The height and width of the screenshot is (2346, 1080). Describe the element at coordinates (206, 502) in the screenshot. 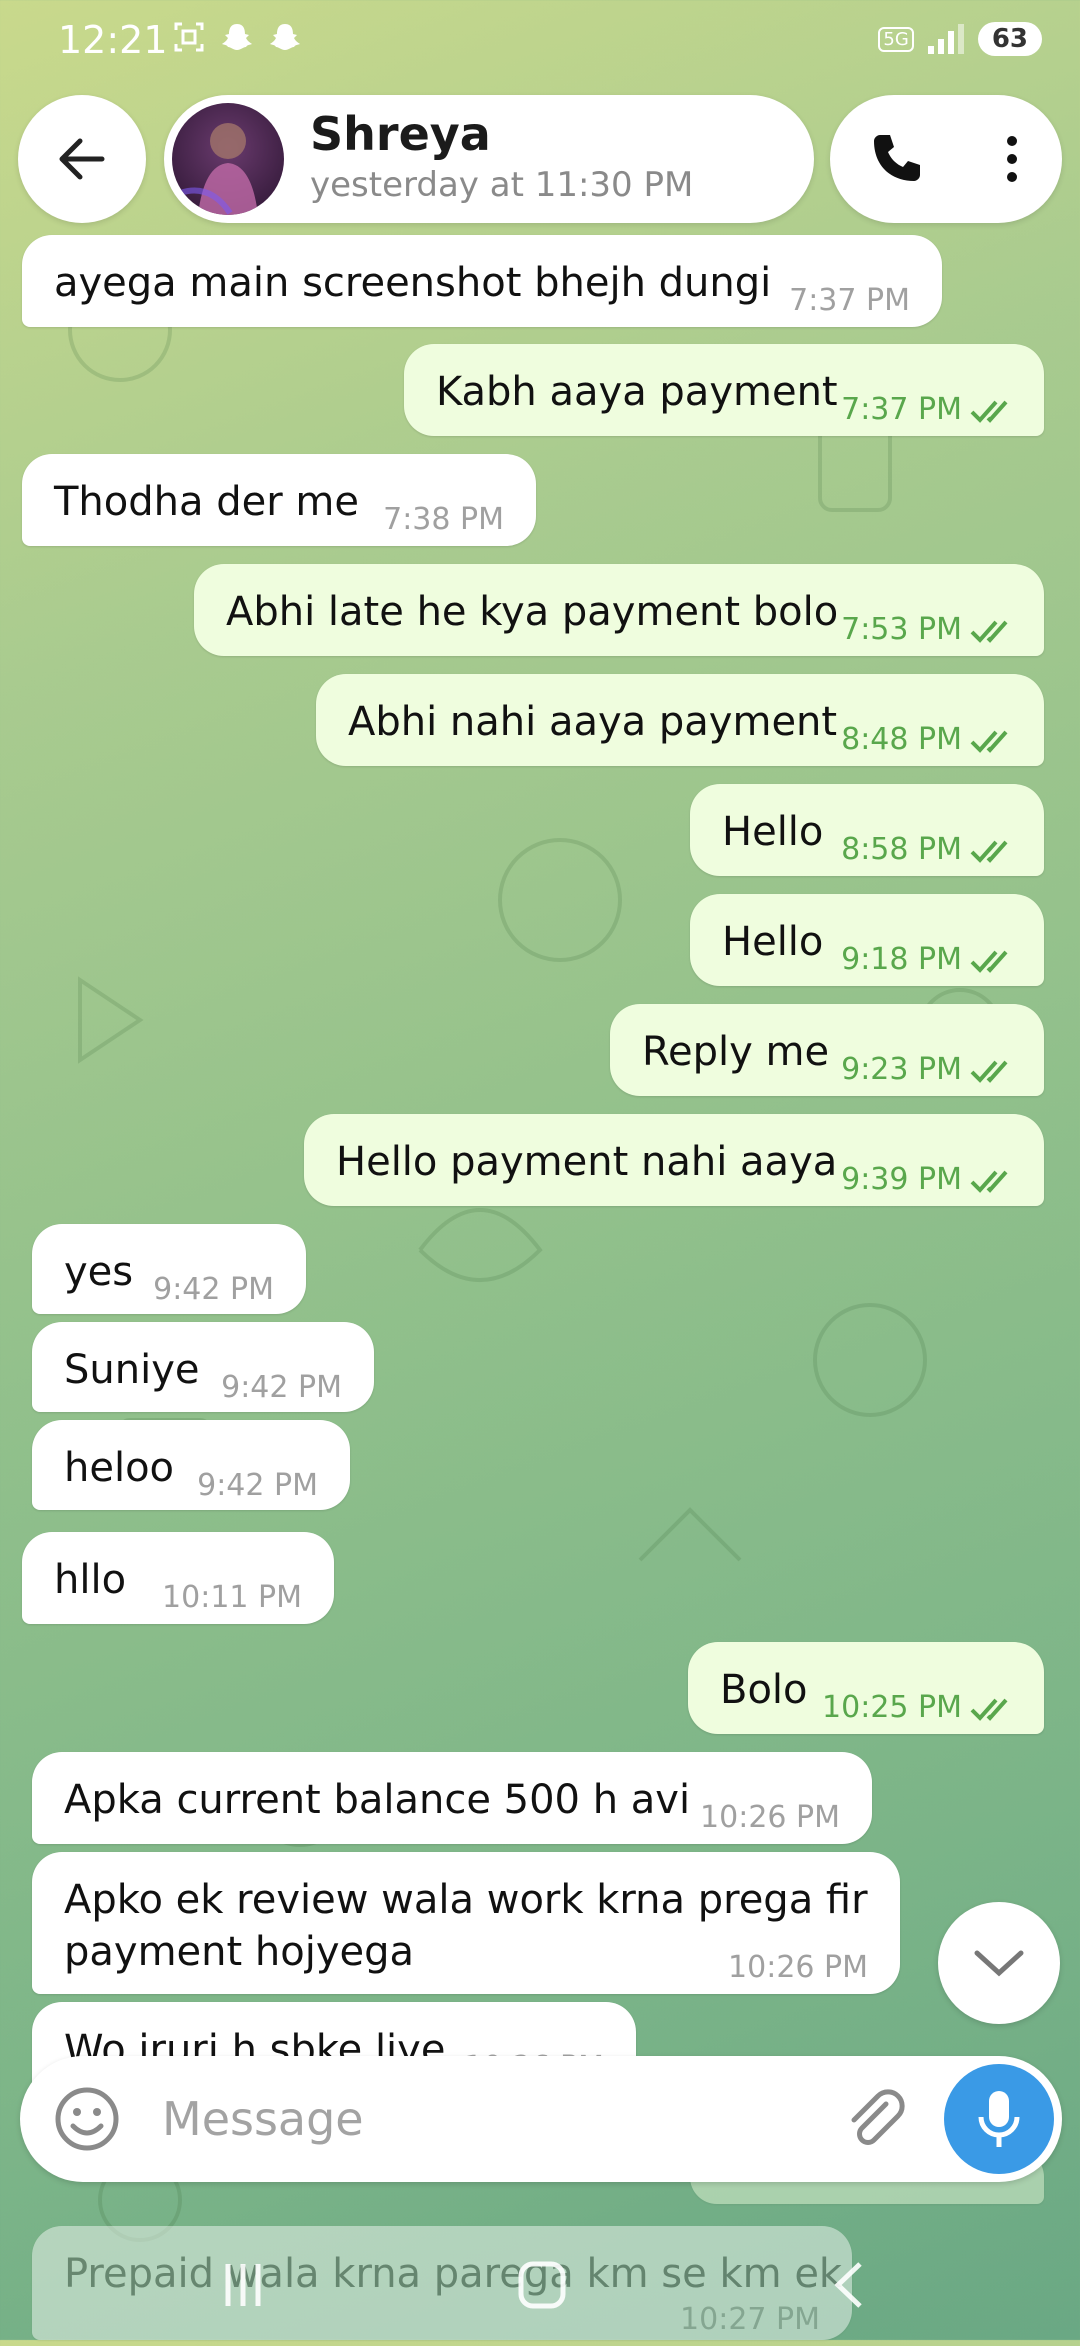

I see `message-text: Thodha der me` at that location.